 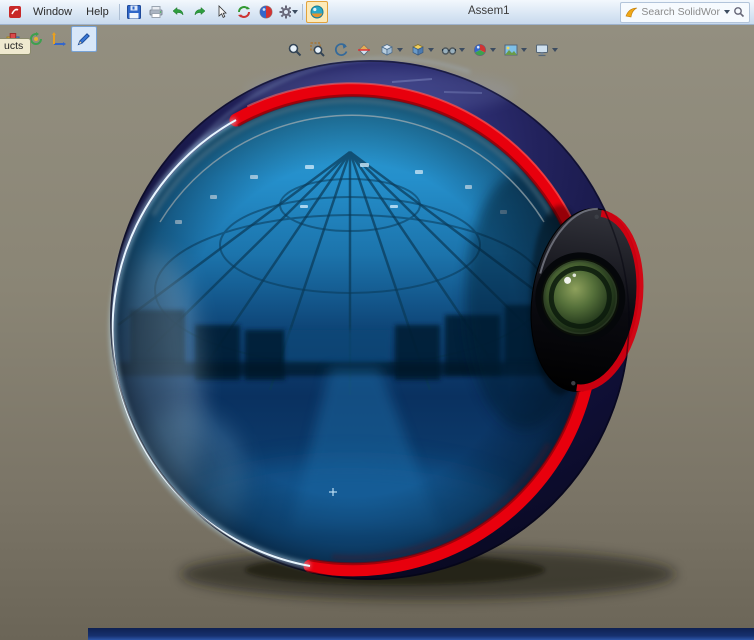 I want to click on display-style-icon, so click(x=418, y=50).